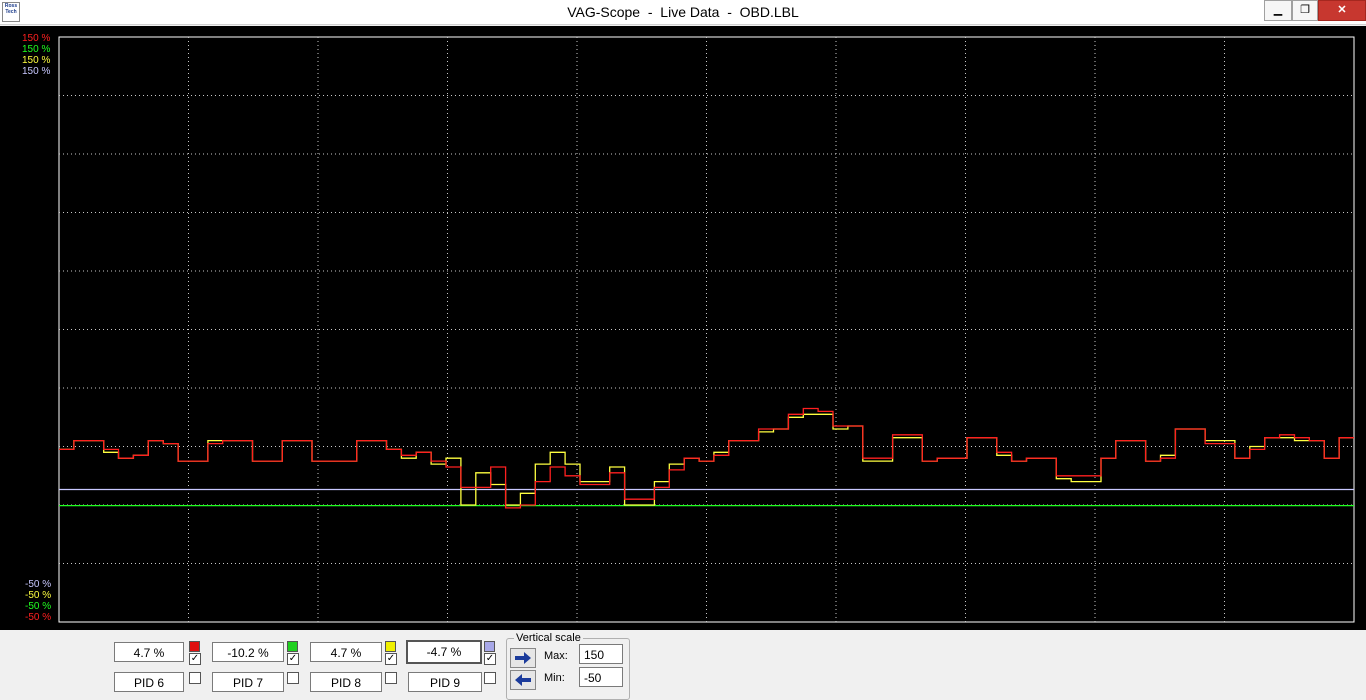  Describe the element at coordinates (444, 652) in the screenshot. I see `channel-value-pid9: -4.7 %` at that location.